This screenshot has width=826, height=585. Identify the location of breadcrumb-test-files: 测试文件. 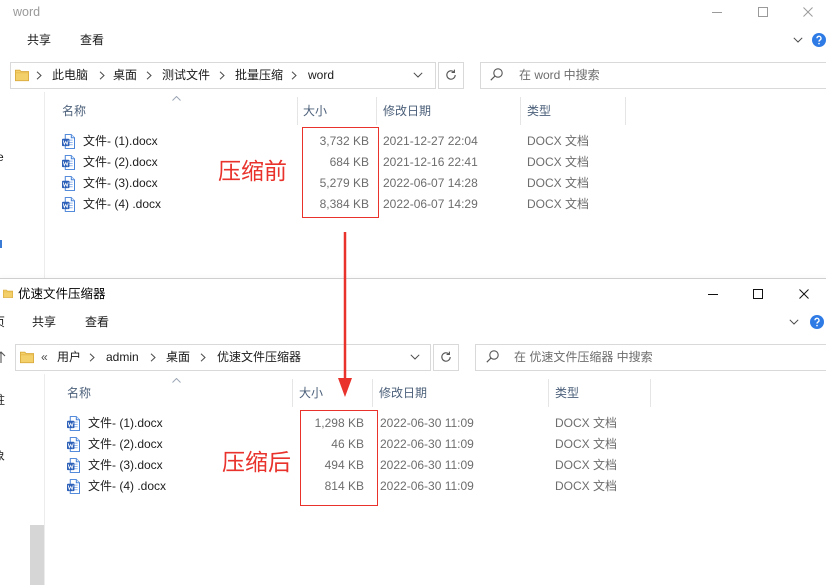
(186, 75).